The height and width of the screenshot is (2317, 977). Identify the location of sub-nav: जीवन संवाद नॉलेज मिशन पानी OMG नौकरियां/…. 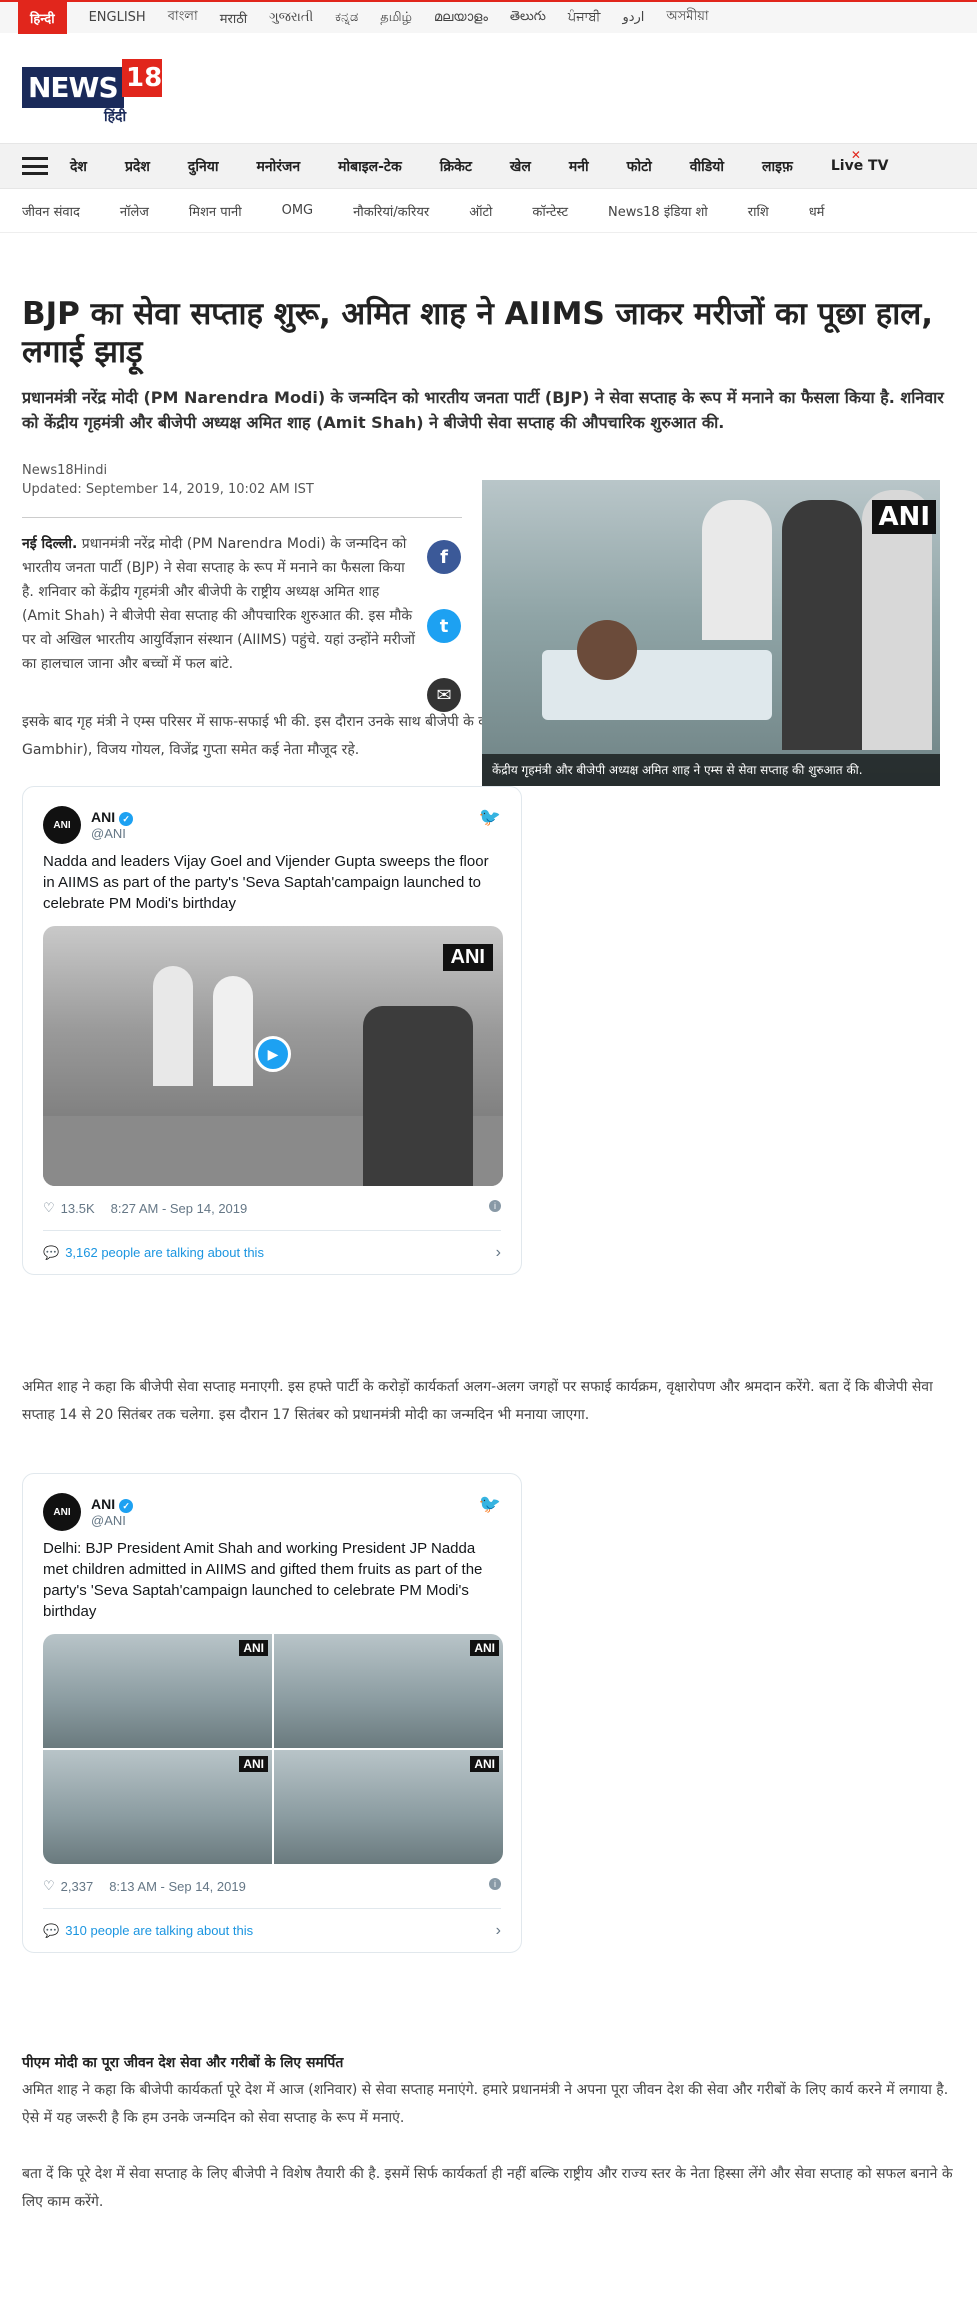
(488, 211).